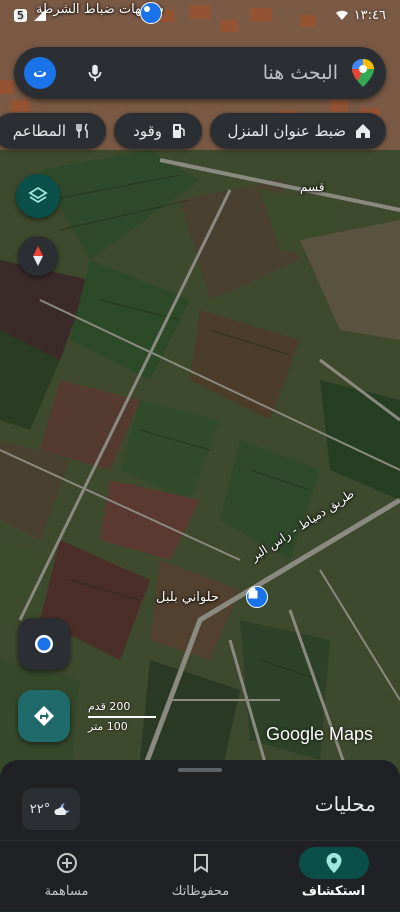 Image resolution: width=400 pixels, height=912 pixels. I want to click on nav-saved: محفوظاتك, so click(200, 876).